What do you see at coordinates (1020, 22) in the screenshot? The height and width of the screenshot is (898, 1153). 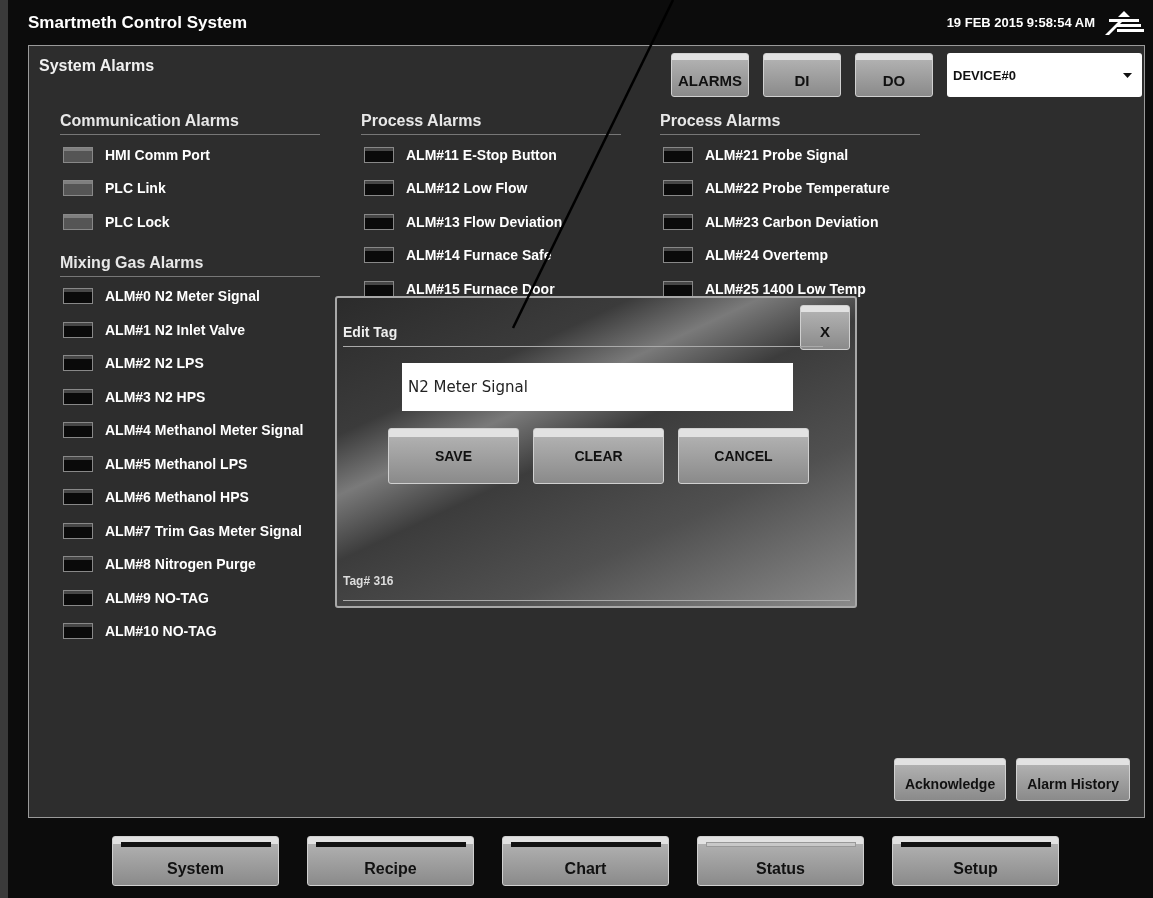 I see `date-time: 19 FEB 2015 9:58:54 AM` at bounding box center [1020, 22].